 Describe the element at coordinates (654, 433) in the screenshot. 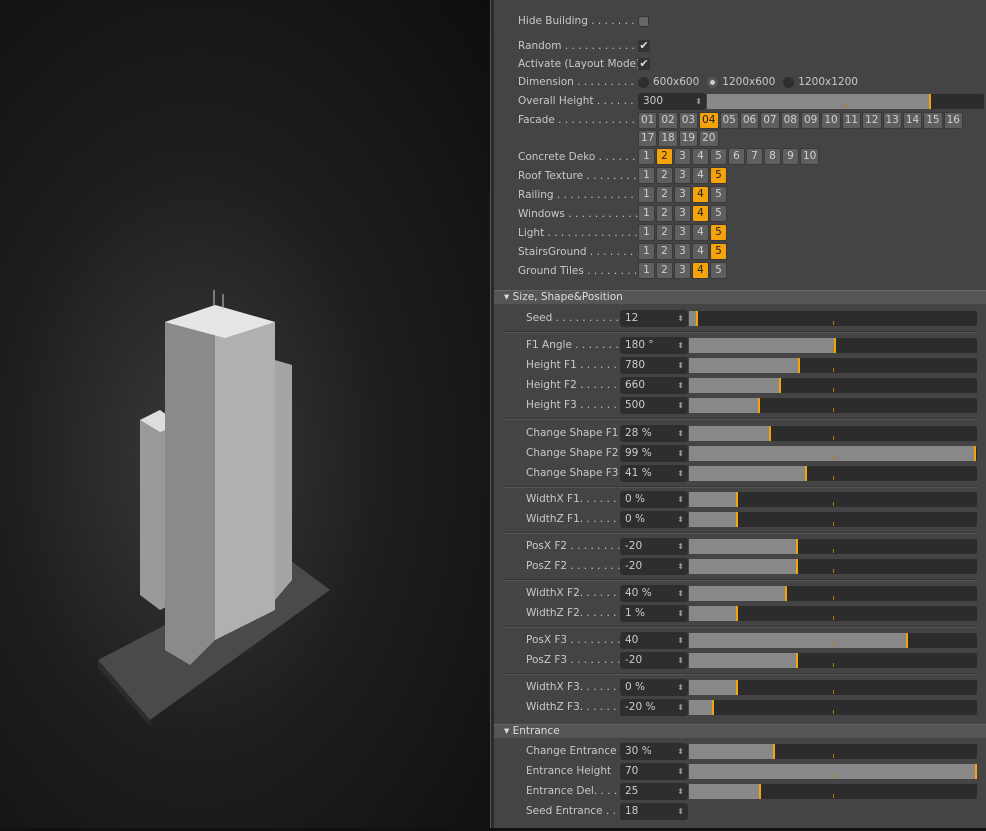

I see `value-input: 28 % ⬍` at that location.